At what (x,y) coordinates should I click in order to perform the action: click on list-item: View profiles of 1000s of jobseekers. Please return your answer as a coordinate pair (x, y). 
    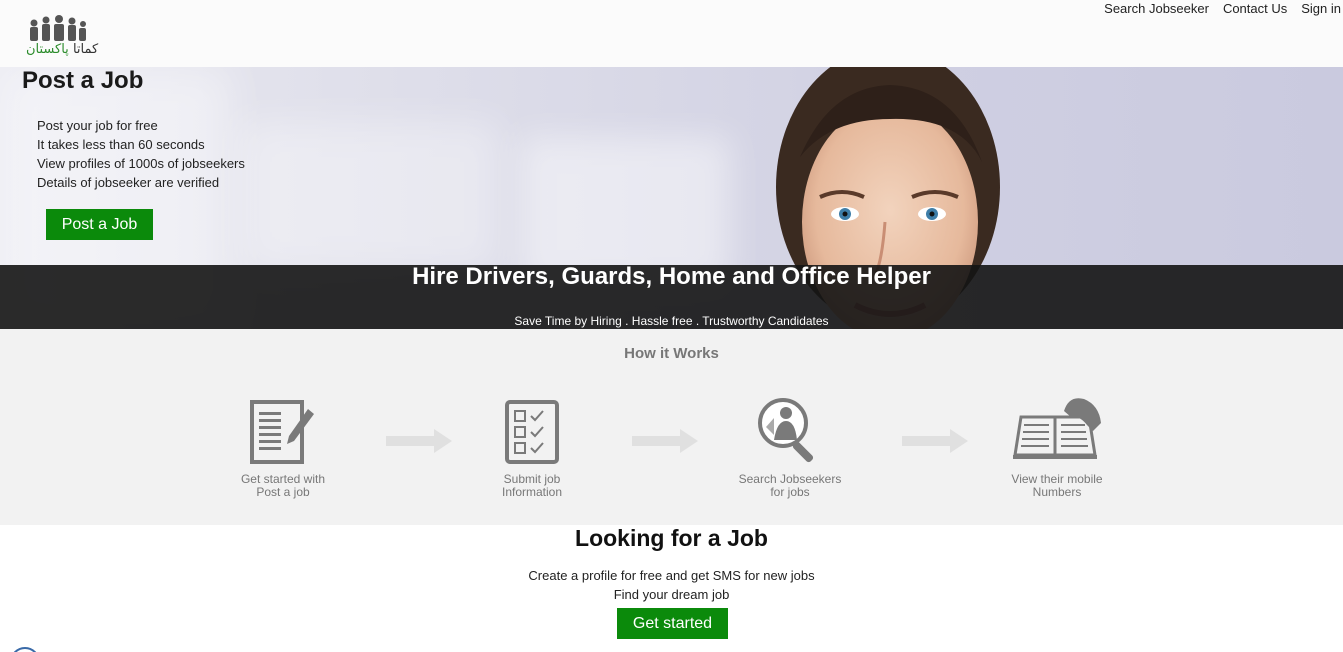
    Looking at the image, I should click on (141, 163).